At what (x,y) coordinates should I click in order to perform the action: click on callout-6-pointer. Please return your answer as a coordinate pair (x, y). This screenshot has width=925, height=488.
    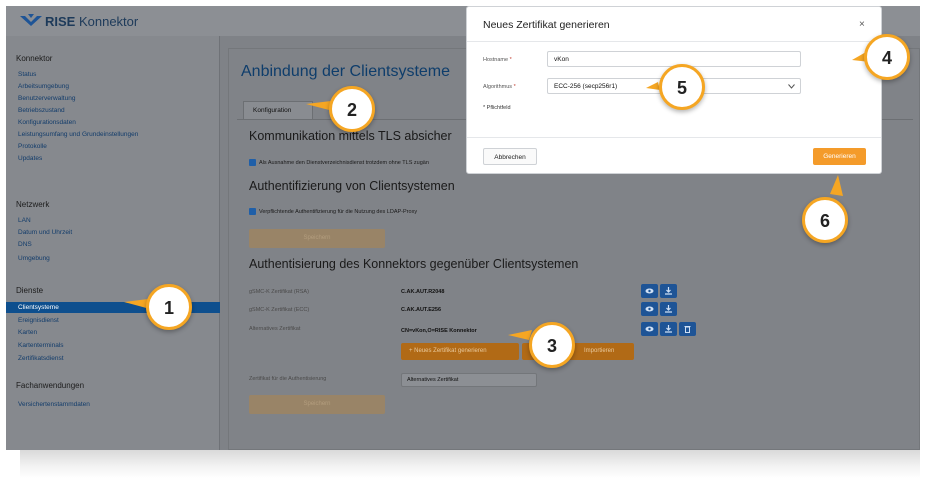
    Looking at the image, I should click on (836, 185).